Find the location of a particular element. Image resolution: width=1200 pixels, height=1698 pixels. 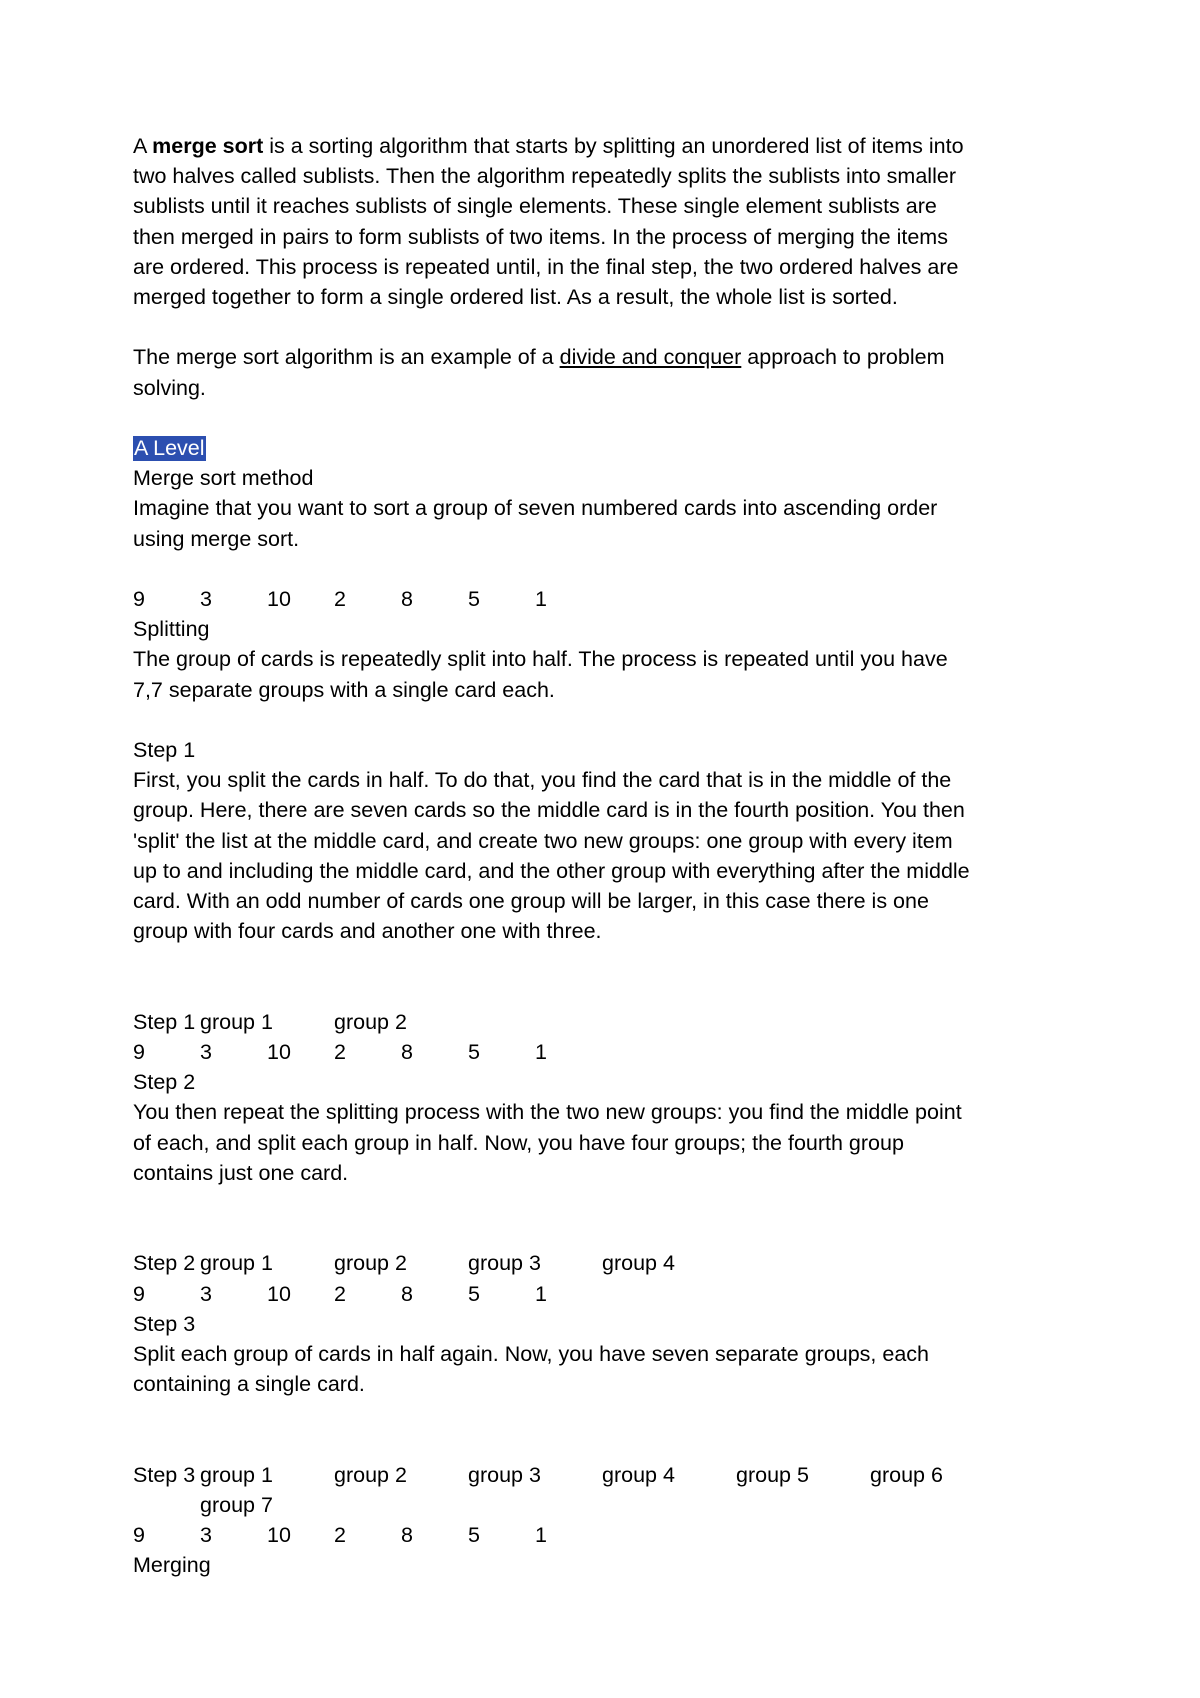

step3-card-row: 9 3 10 2 8 5 1 is located at coordinates (555, 1535).